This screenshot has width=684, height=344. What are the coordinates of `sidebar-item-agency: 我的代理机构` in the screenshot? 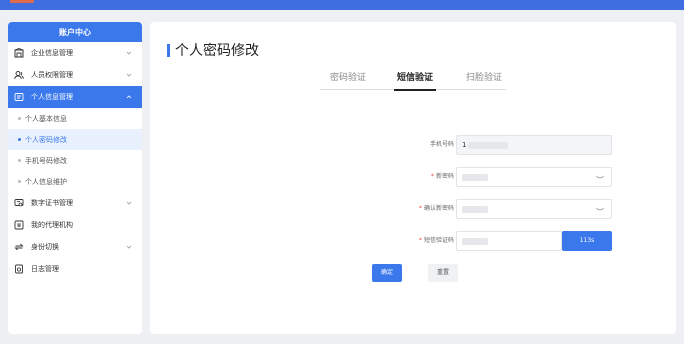 It's located at (75, 225).